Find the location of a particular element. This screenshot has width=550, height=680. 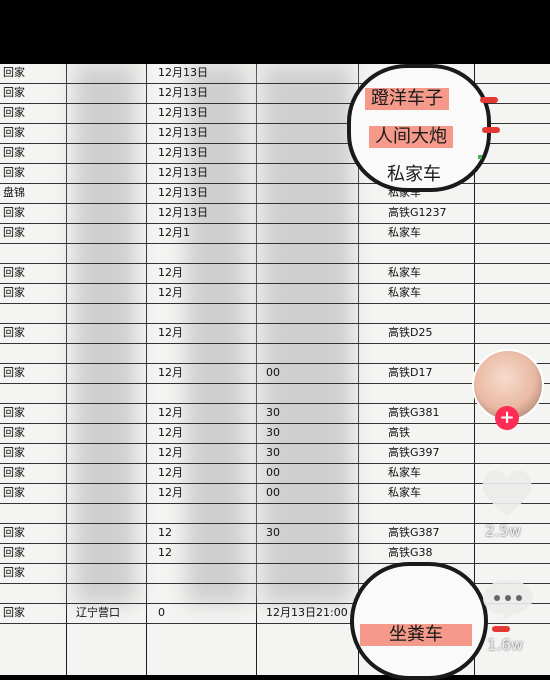

cell-transport: 高铁G1237 is located at coordinates (417, 212).